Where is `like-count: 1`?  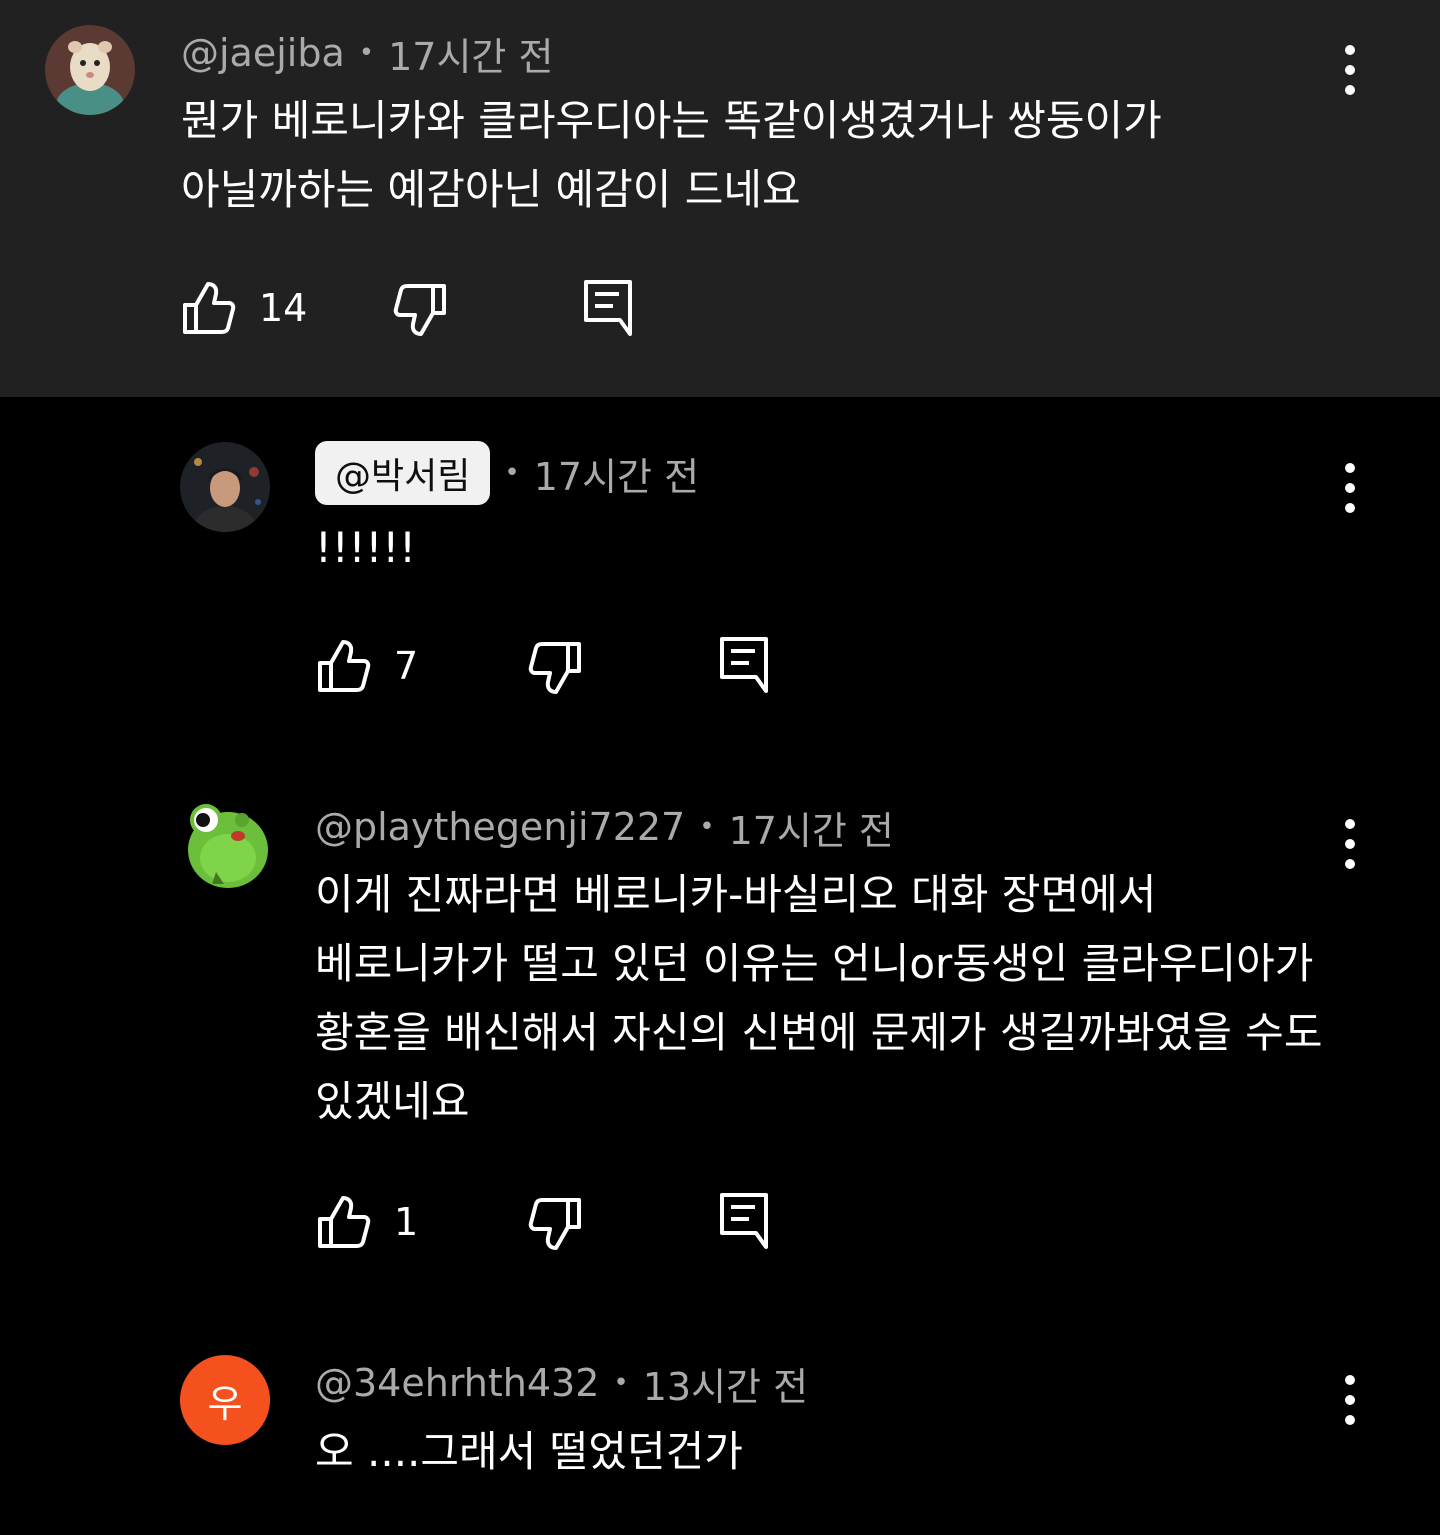 like-count: 1 is located at coordinates (406, 1222).